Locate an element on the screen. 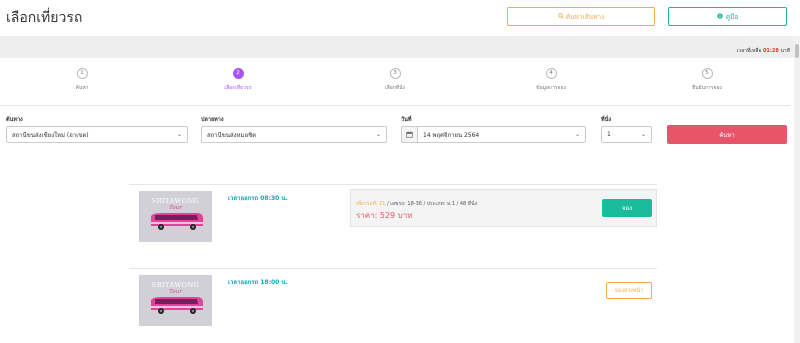 The height and width of the screenshot is (343, 800). step-label: ยืนยันการจอง is located at coordinates (707, 88).